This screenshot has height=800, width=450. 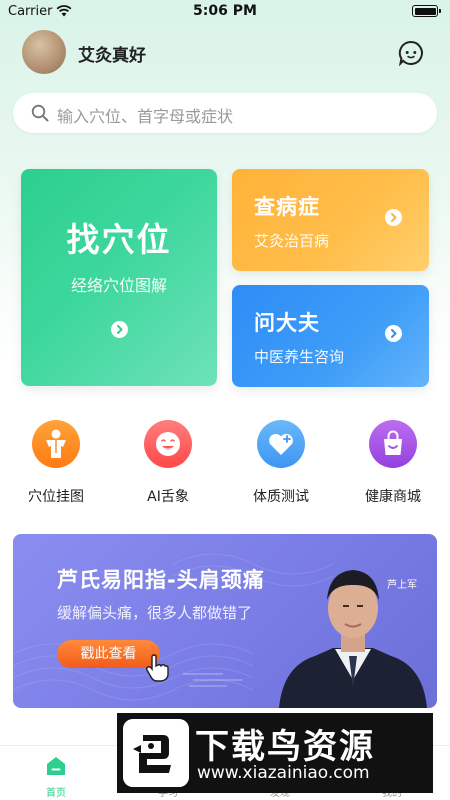 I want to click on check-symptom-subtitle: 艾灸治百病, so click(x=292, y=241).